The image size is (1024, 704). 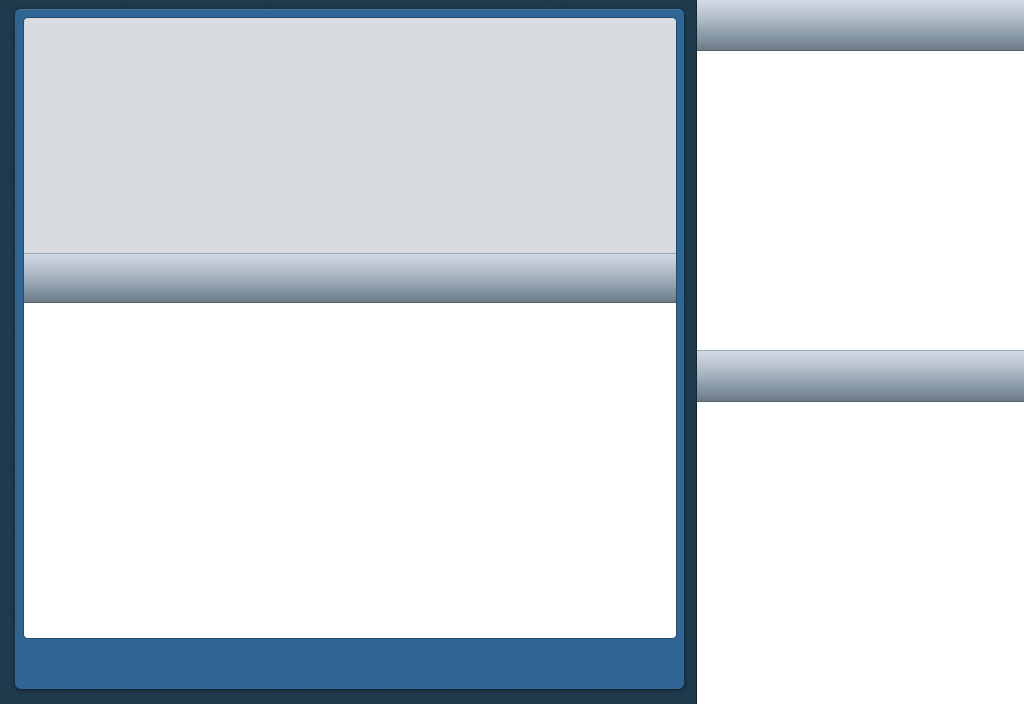 What do you see at coordinates (860, 553) in the screenshot?
I see `detail-bottom-list` at bounding box center [860, 553].